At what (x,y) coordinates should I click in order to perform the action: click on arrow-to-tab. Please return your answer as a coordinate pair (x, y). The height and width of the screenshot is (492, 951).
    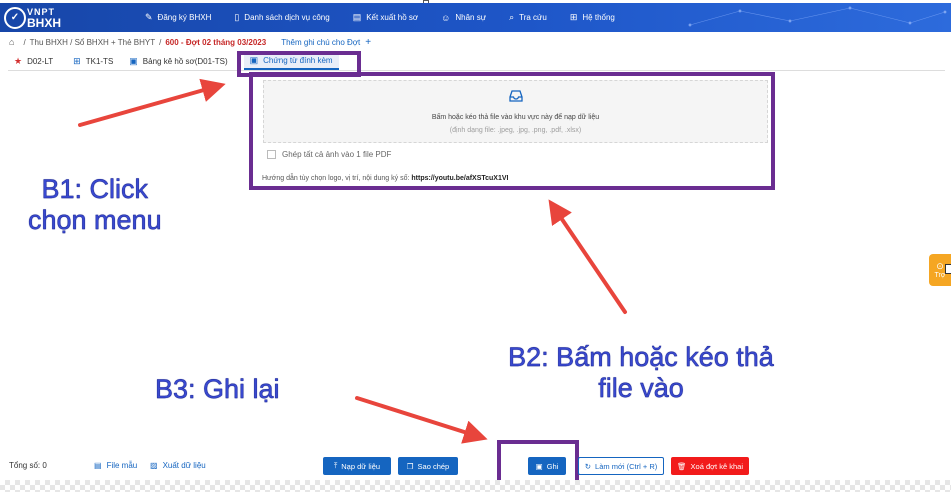
    Looking at the image, I should click on (152, 102).